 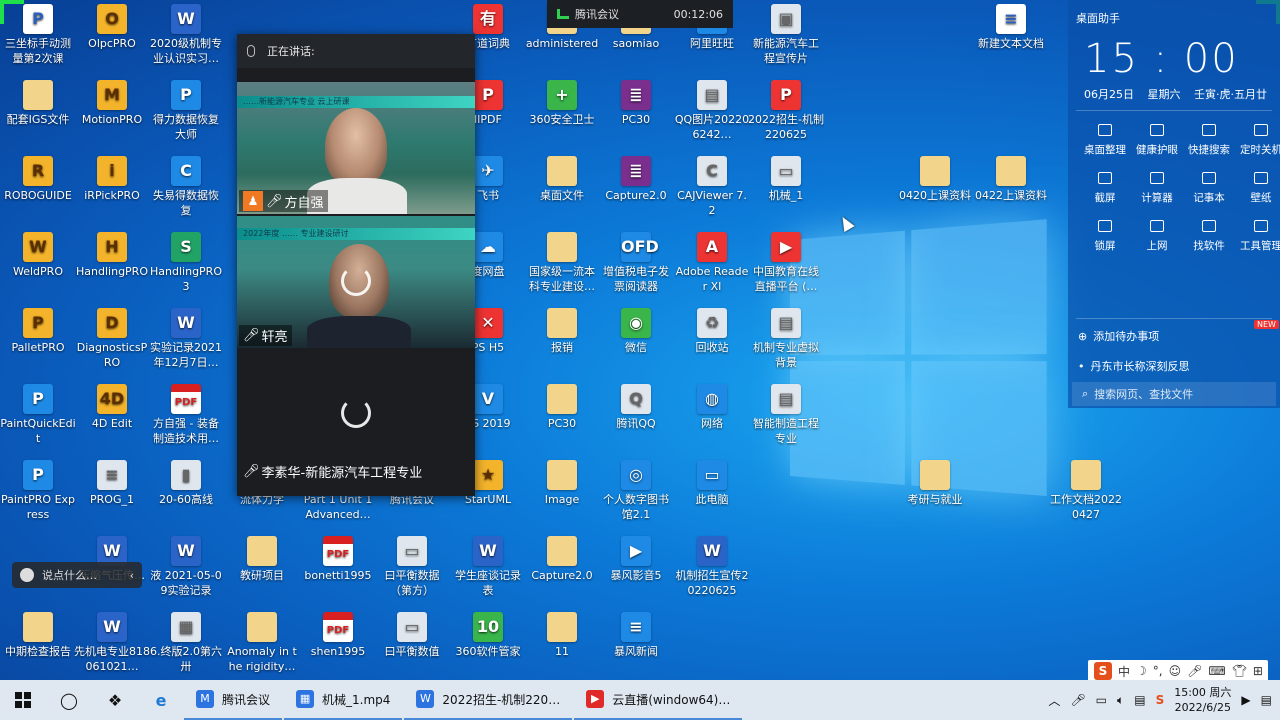 What do you see at coordinates (636, 263) in the screenshot?
I see `desktop-icon: OFD 增值税电子发票阅读器` at bounding box center [636, 263].